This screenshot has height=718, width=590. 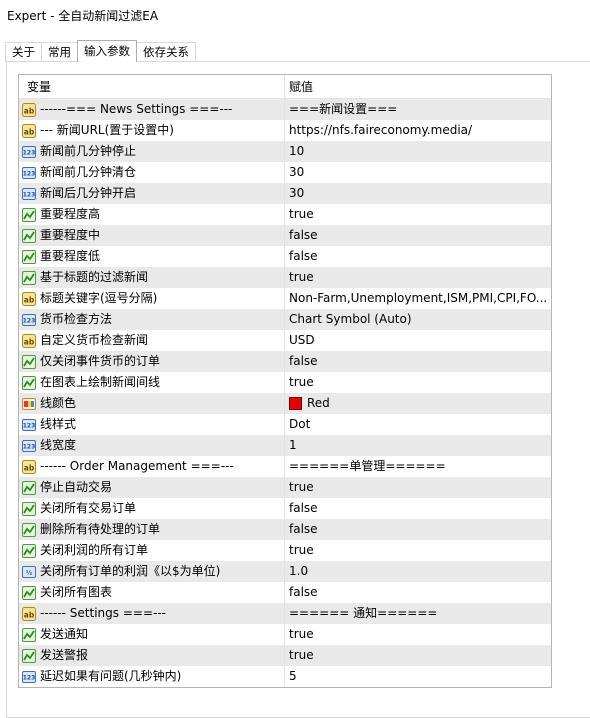 I want to click on parameter-value: ======单管理======, so click(x=367, y=466).